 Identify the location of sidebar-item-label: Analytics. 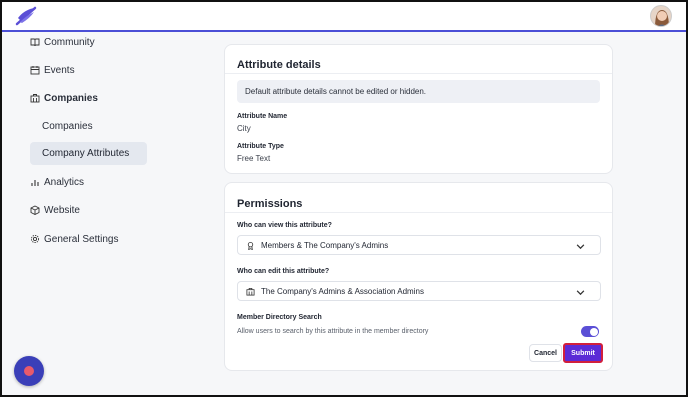
(64, 182).